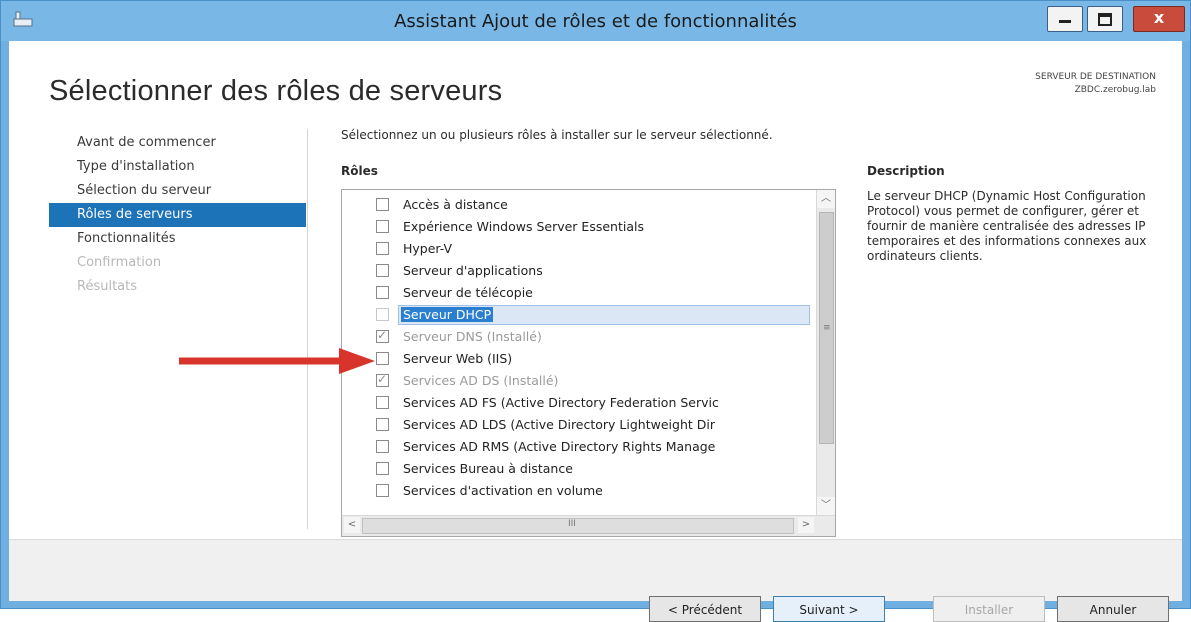 This screenshot has width=1191, height=622. I want to click on vertical-scroll-thumb: ≡, so click(826, 328).